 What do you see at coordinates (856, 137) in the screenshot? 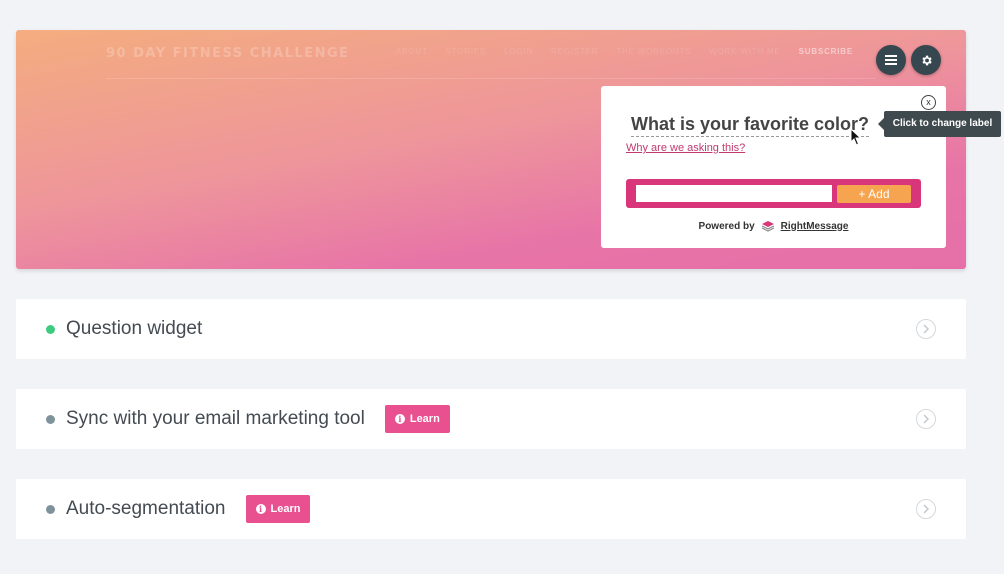
I see `mouse-cursor-icon` at bounding box center [856, 137].